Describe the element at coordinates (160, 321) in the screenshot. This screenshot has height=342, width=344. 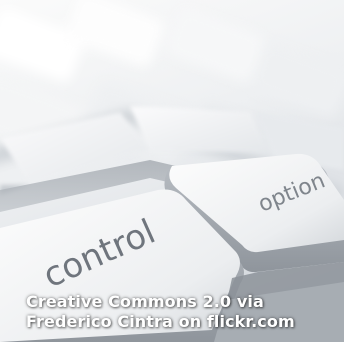
I see `caption-line-2: Frederico Cintra on flickr.com` at that location.